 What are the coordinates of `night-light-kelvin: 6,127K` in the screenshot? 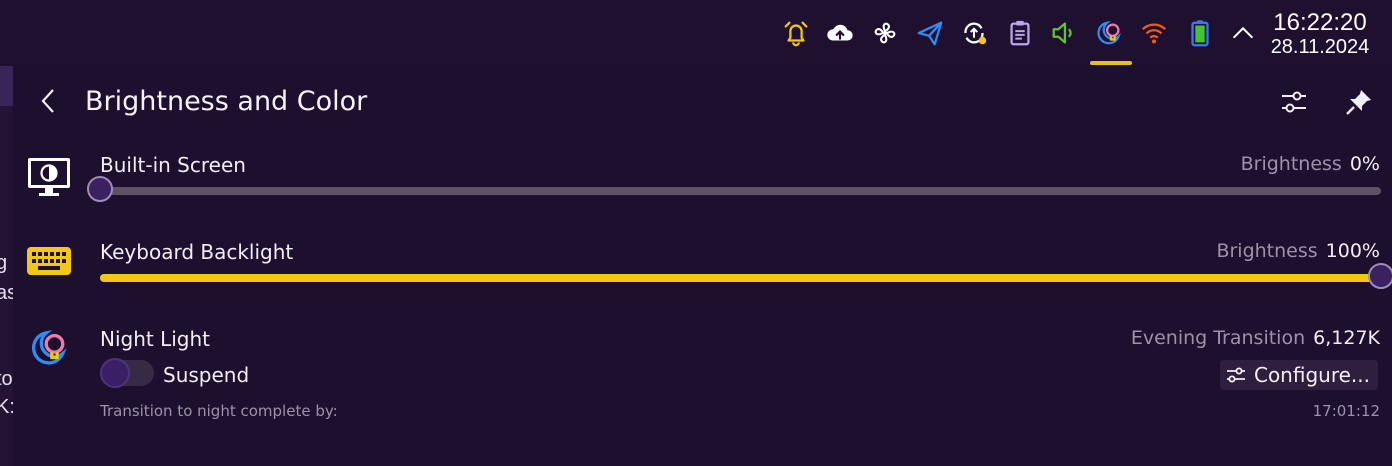 It's located at (1346, 338).